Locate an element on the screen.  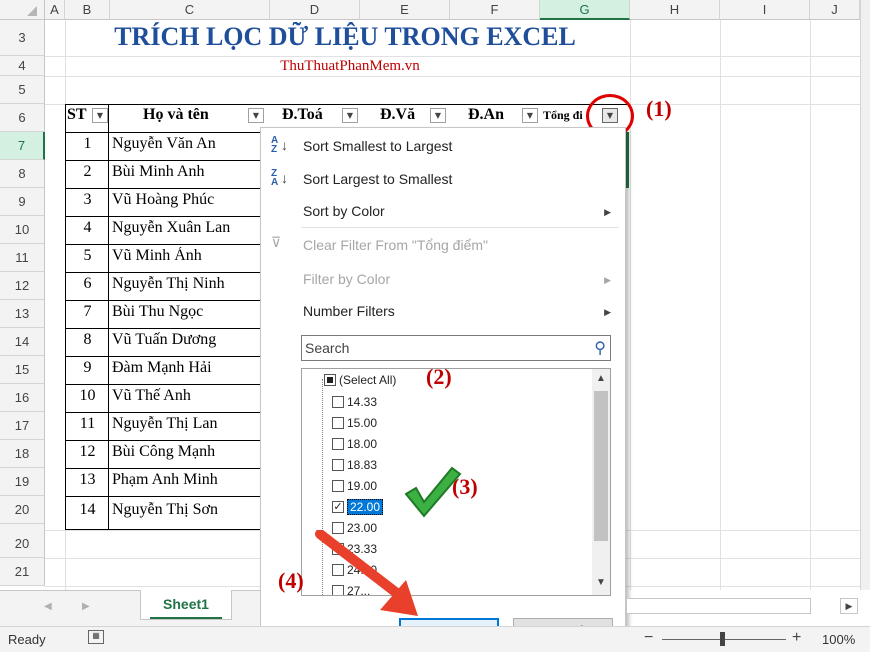
row-header: 14 is located at coordinates (22, 342).